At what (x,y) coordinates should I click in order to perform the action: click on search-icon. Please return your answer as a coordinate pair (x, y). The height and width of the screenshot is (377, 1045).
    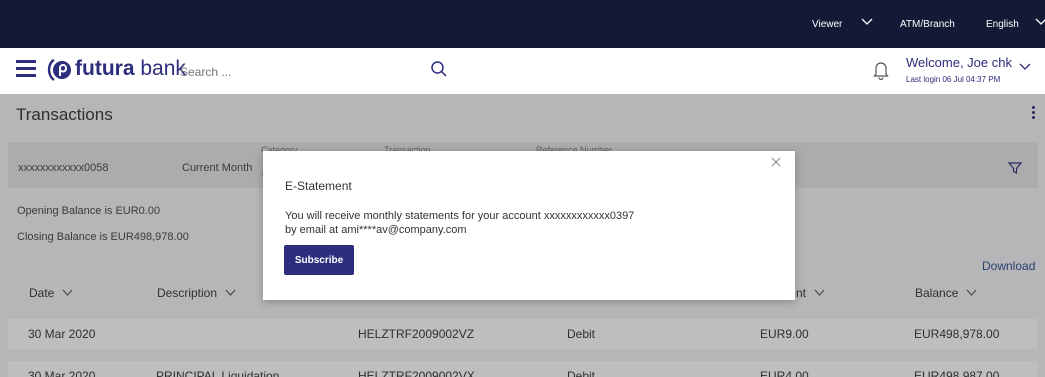
    Looking at the image, I should click on (439, 69).